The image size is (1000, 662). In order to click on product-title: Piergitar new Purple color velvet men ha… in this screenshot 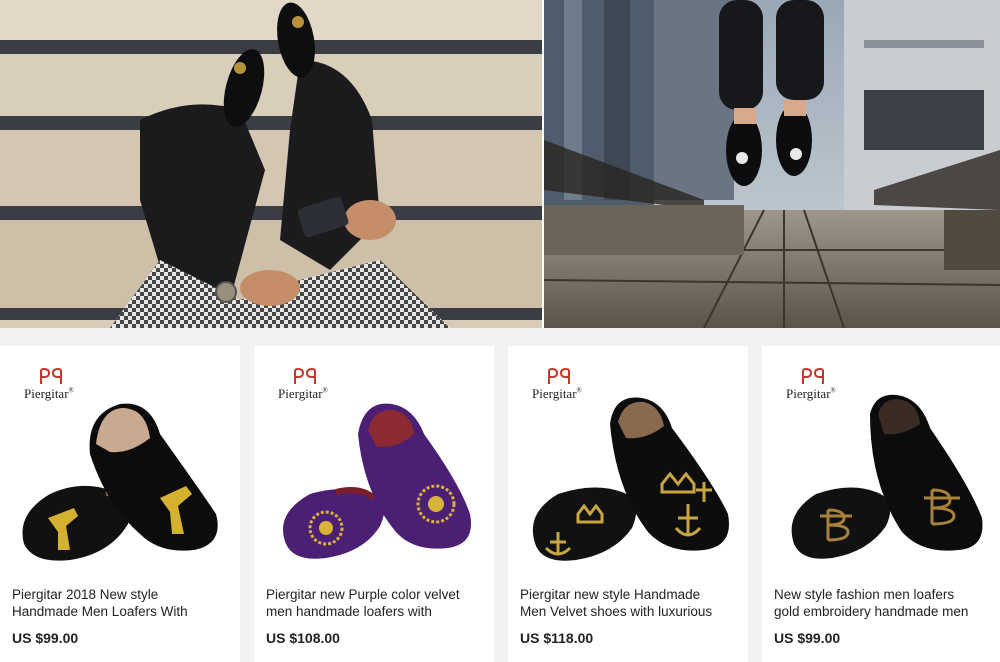, I will do `click(377, 603)`.